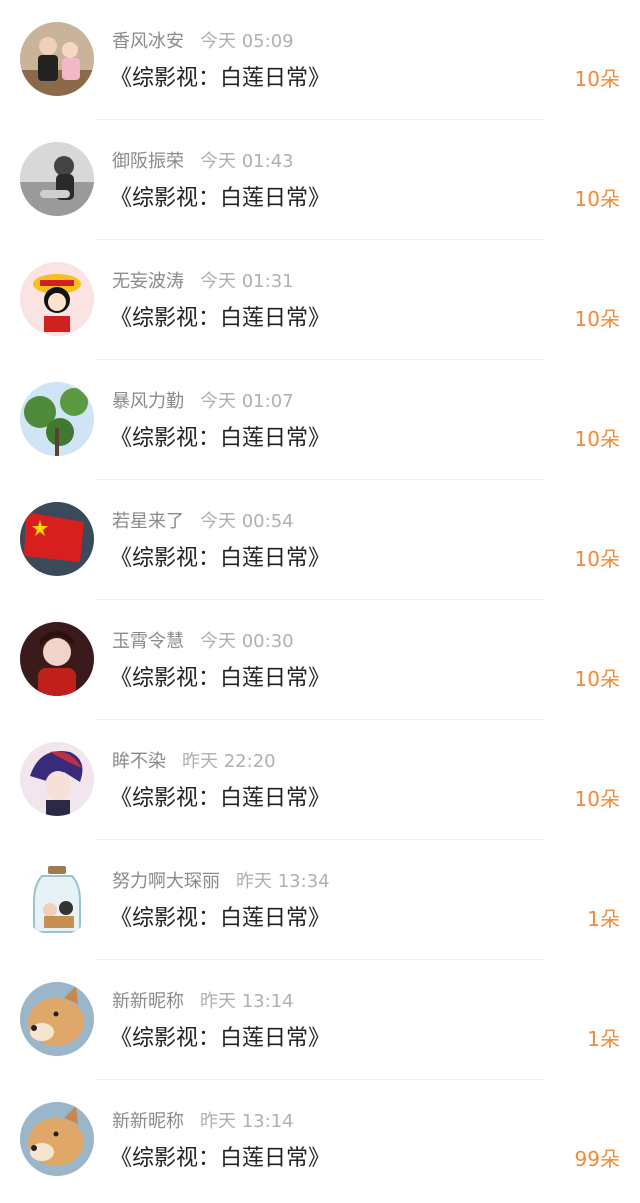 Image resolution: width=640 pixels, height=1203 pixels. I want to click on list-item: 无妄波涛 今天 01:31 《综影视：白莲日常》 10朵, so click(320, 300).